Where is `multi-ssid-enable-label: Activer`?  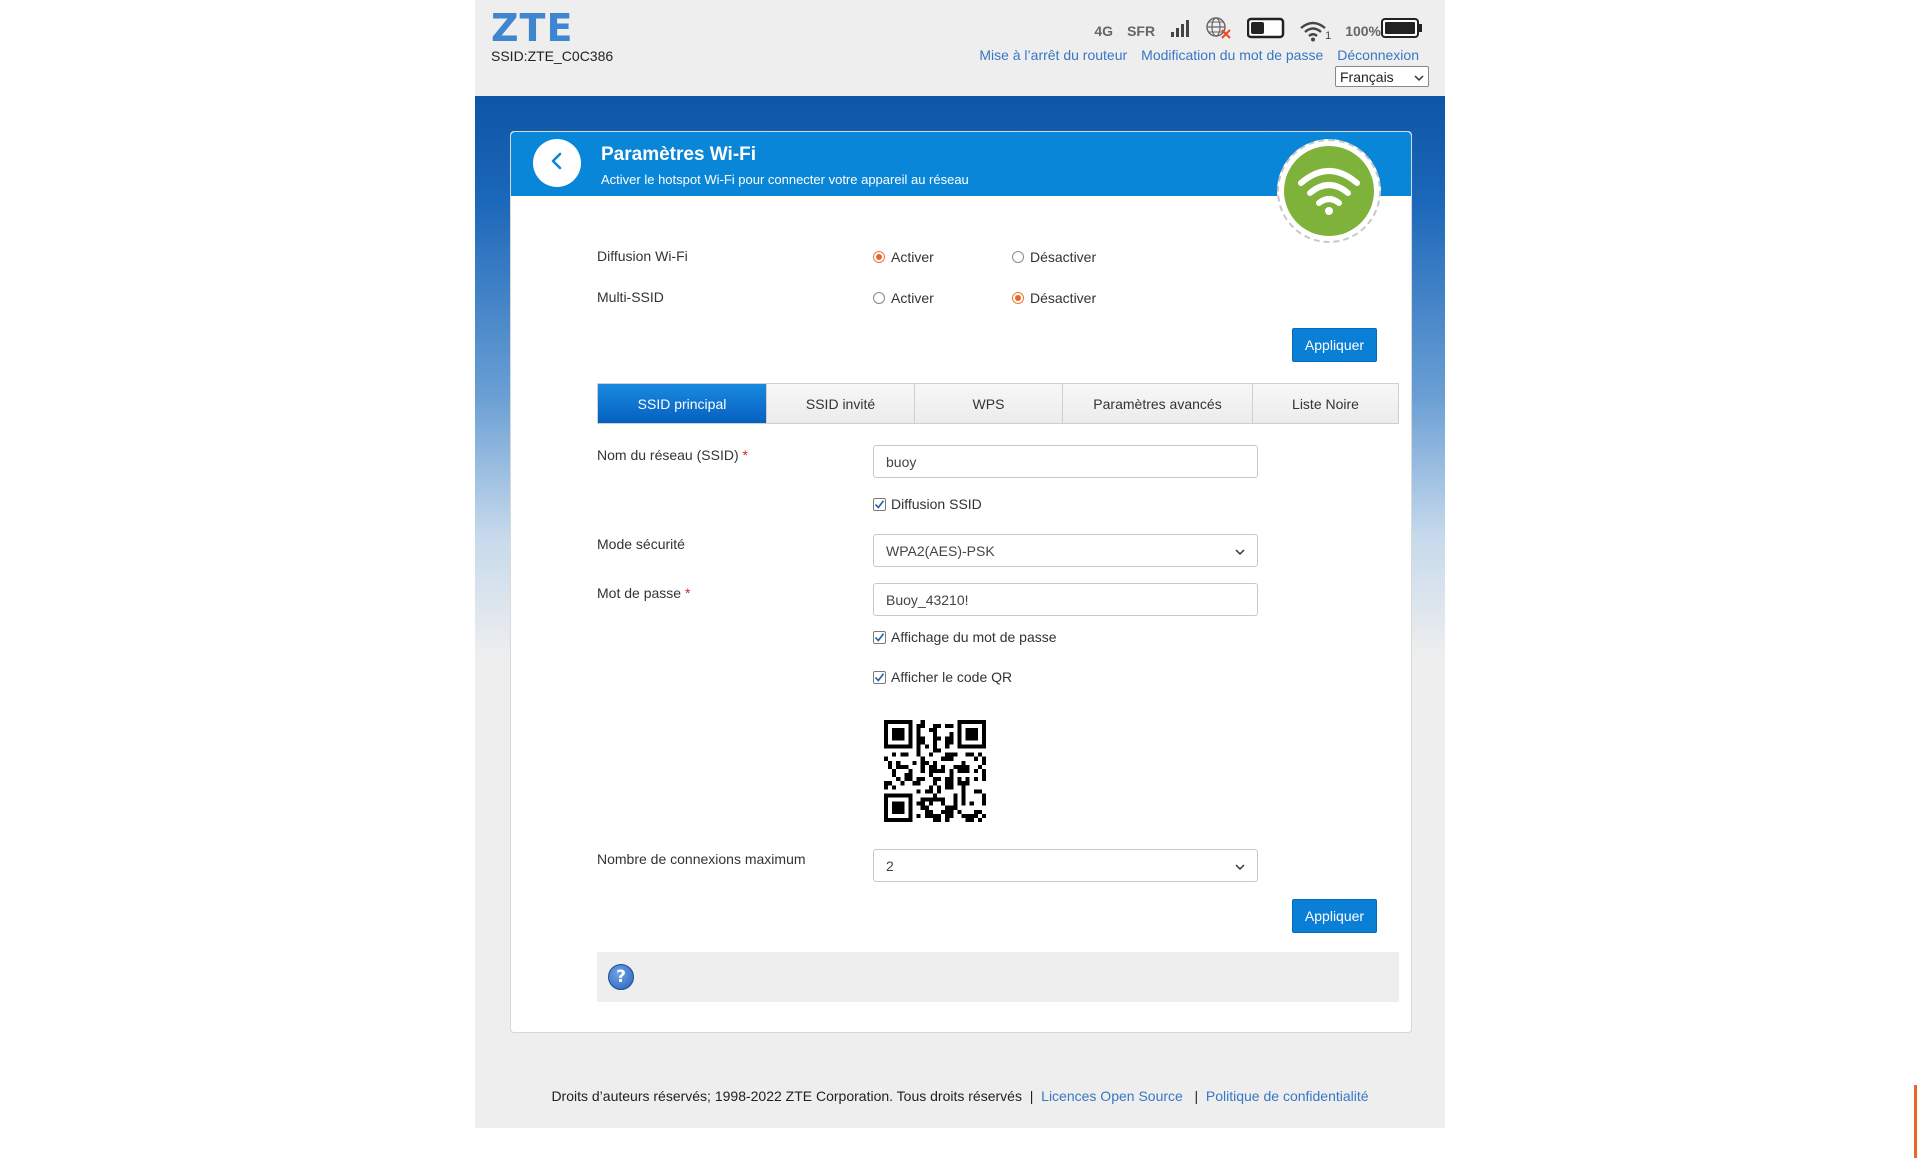
multi-ssid-enable-label: Activer is located at coordinates (912, 298).